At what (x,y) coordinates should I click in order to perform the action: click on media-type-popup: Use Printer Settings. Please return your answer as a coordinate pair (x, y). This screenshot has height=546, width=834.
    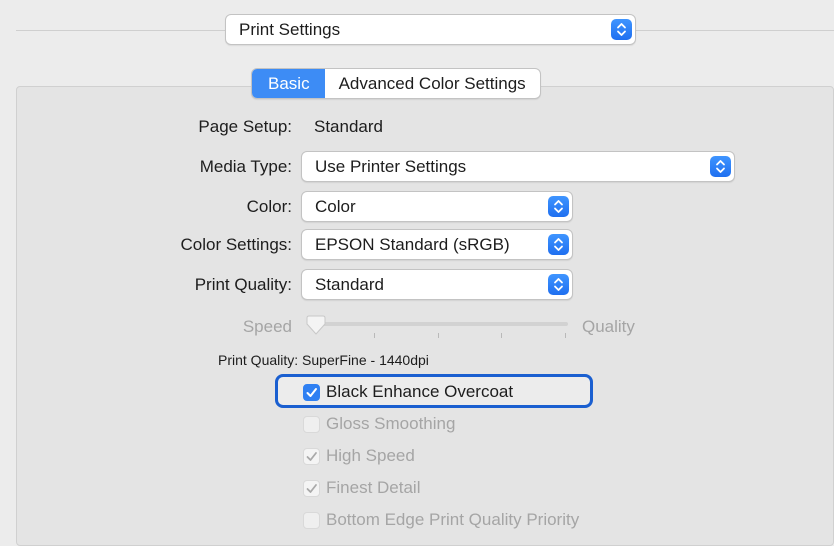
    Looking at the image, I should click on (518, 166).